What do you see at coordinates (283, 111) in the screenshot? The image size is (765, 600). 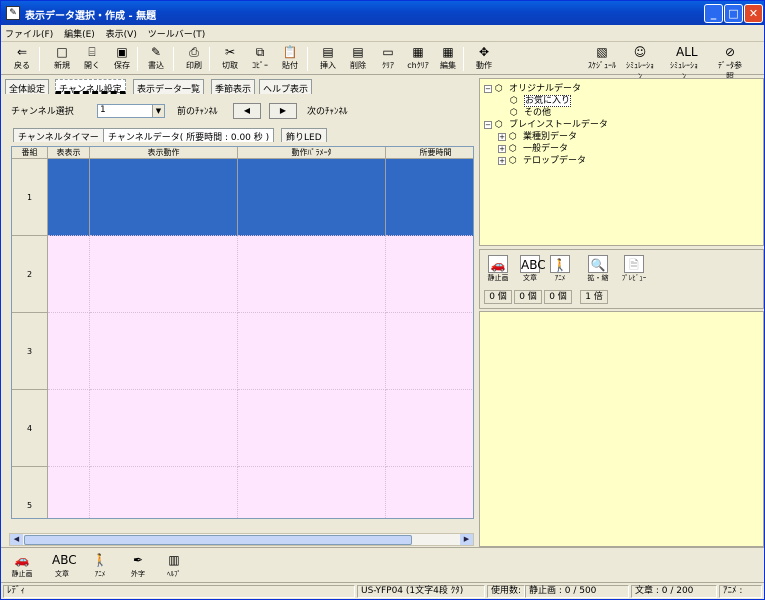 I see `next-channel-button: ▶` at bounding box center [283, 111].